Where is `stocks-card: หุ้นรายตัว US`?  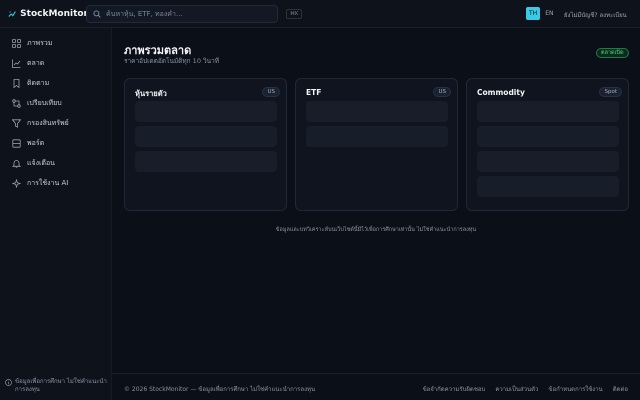
stocks-card: หุ้นรายตัว US is located at coordinates (205, 144).